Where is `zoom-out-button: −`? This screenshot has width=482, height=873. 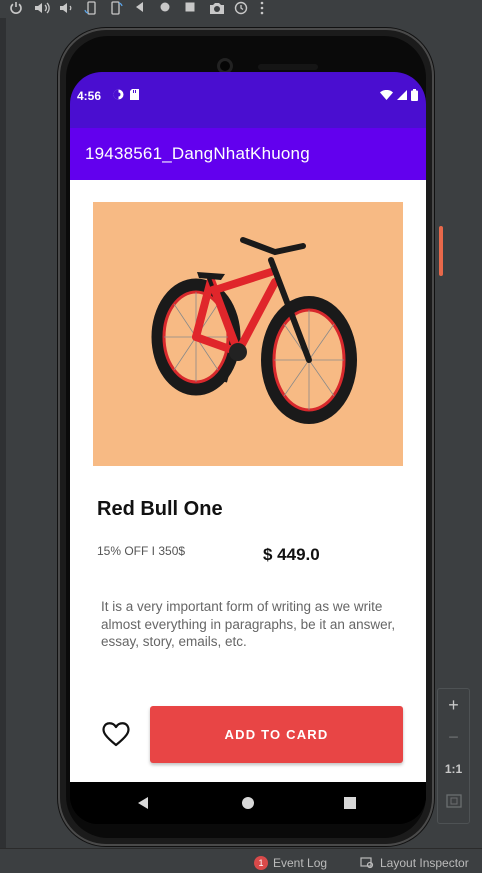 zoom-out-button: − is located at coordinates (453, 737).